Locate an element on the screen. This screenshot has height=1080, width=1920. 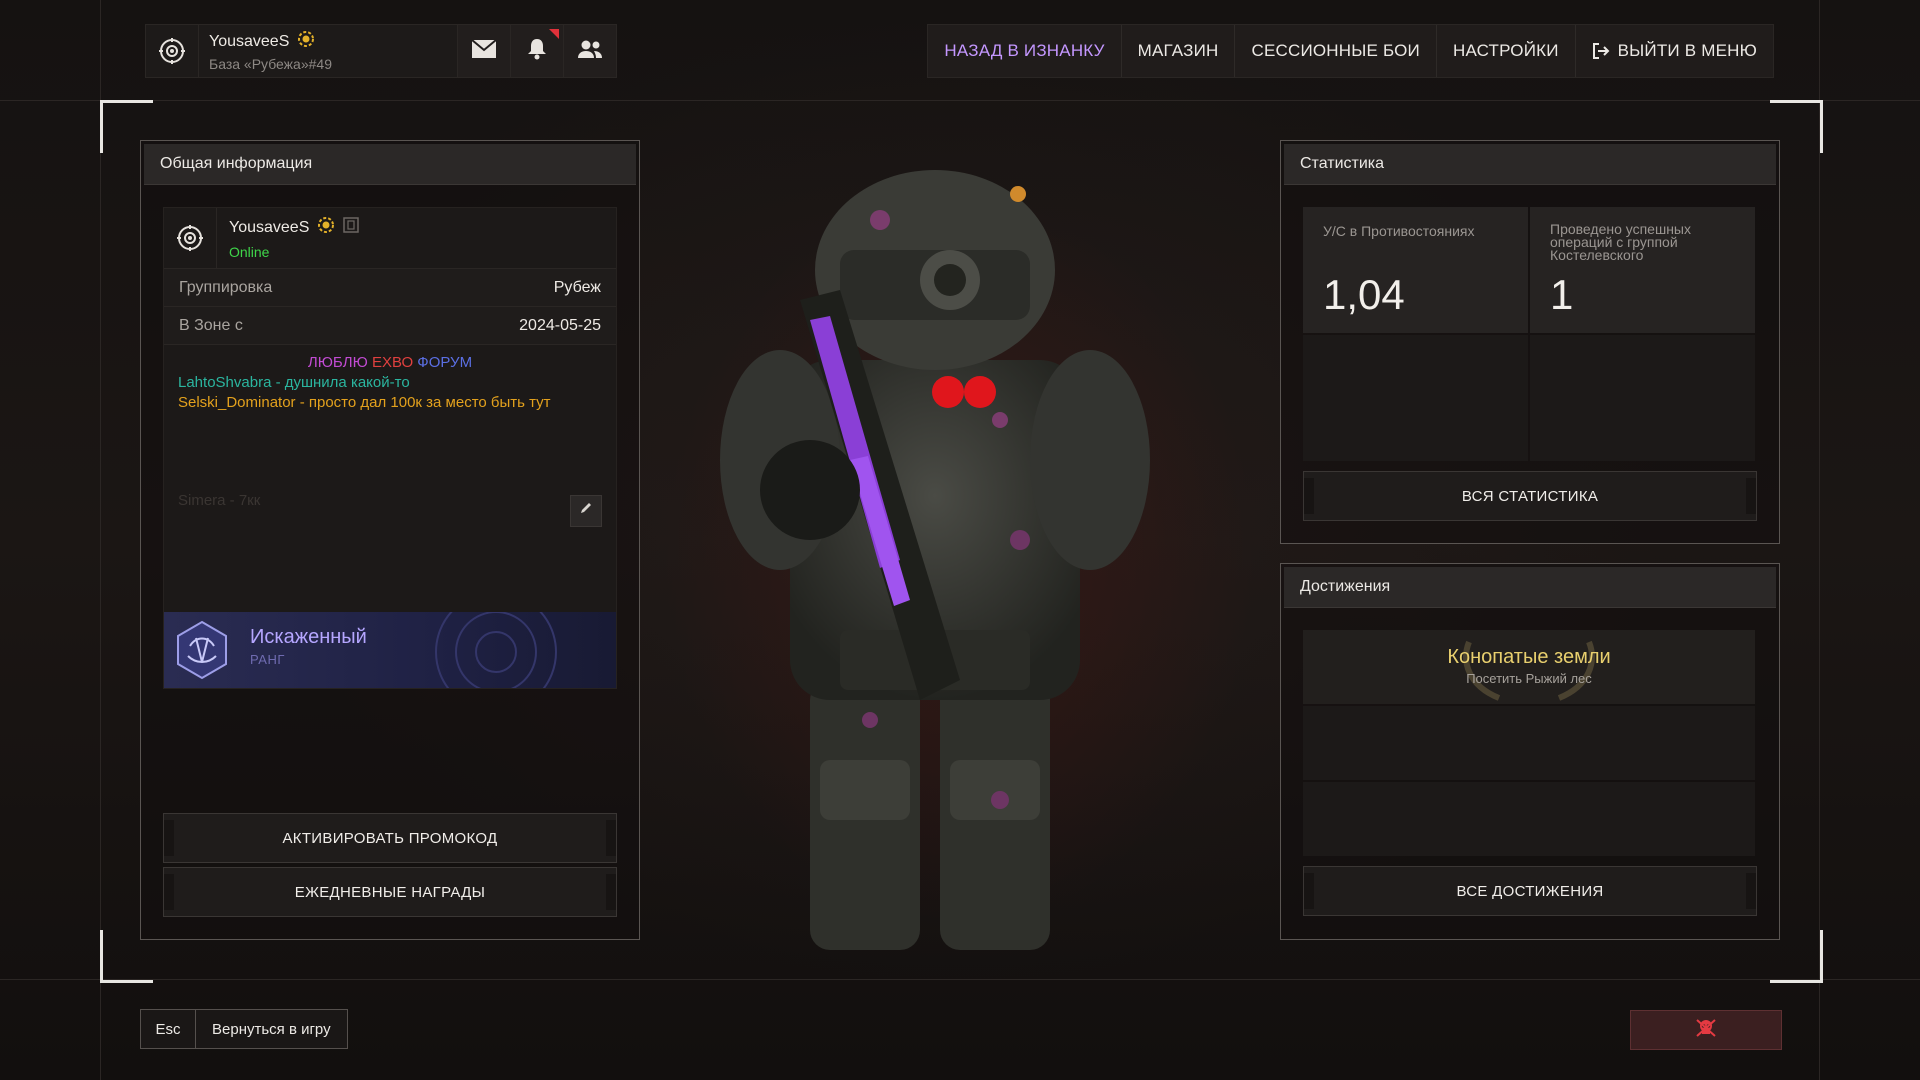
stat-cell-kd: У/С в Противостояниях 1,04 is located at coordinates (1415, 270).